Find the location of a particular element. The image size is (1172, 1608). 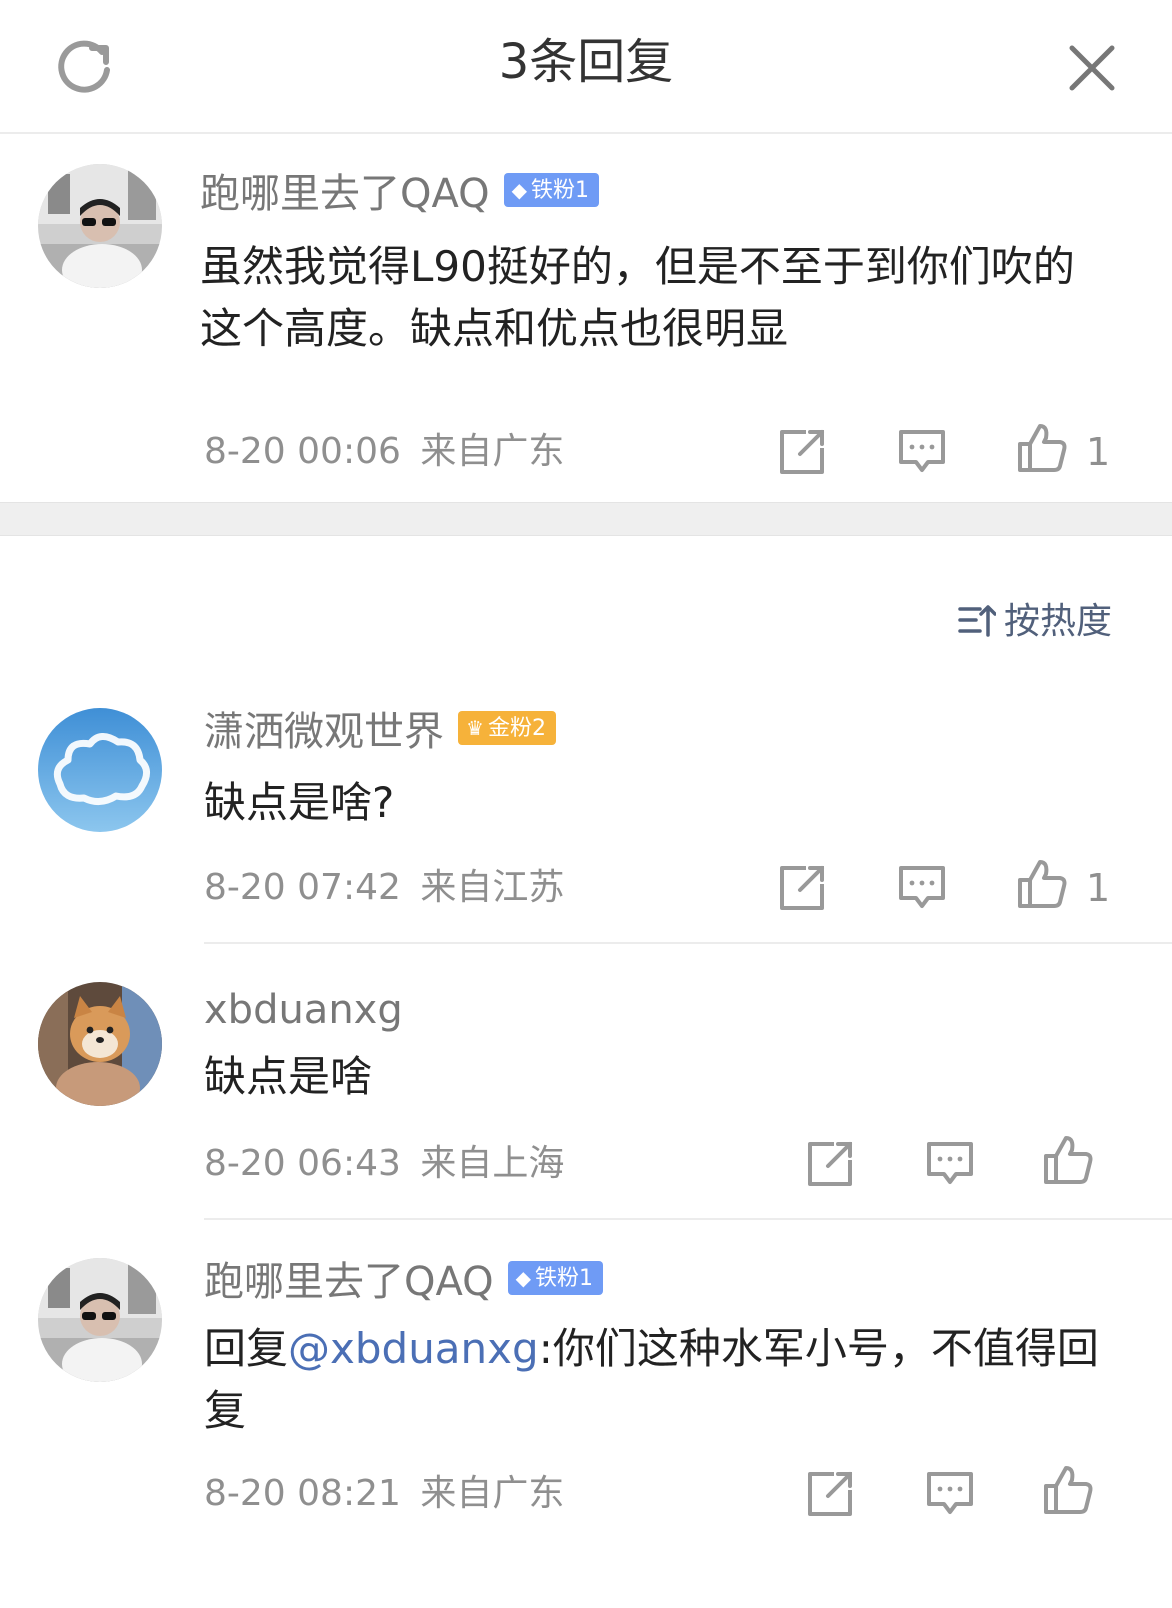

reply-time: 8-20 07:42 is located at coordinates (302, 887).